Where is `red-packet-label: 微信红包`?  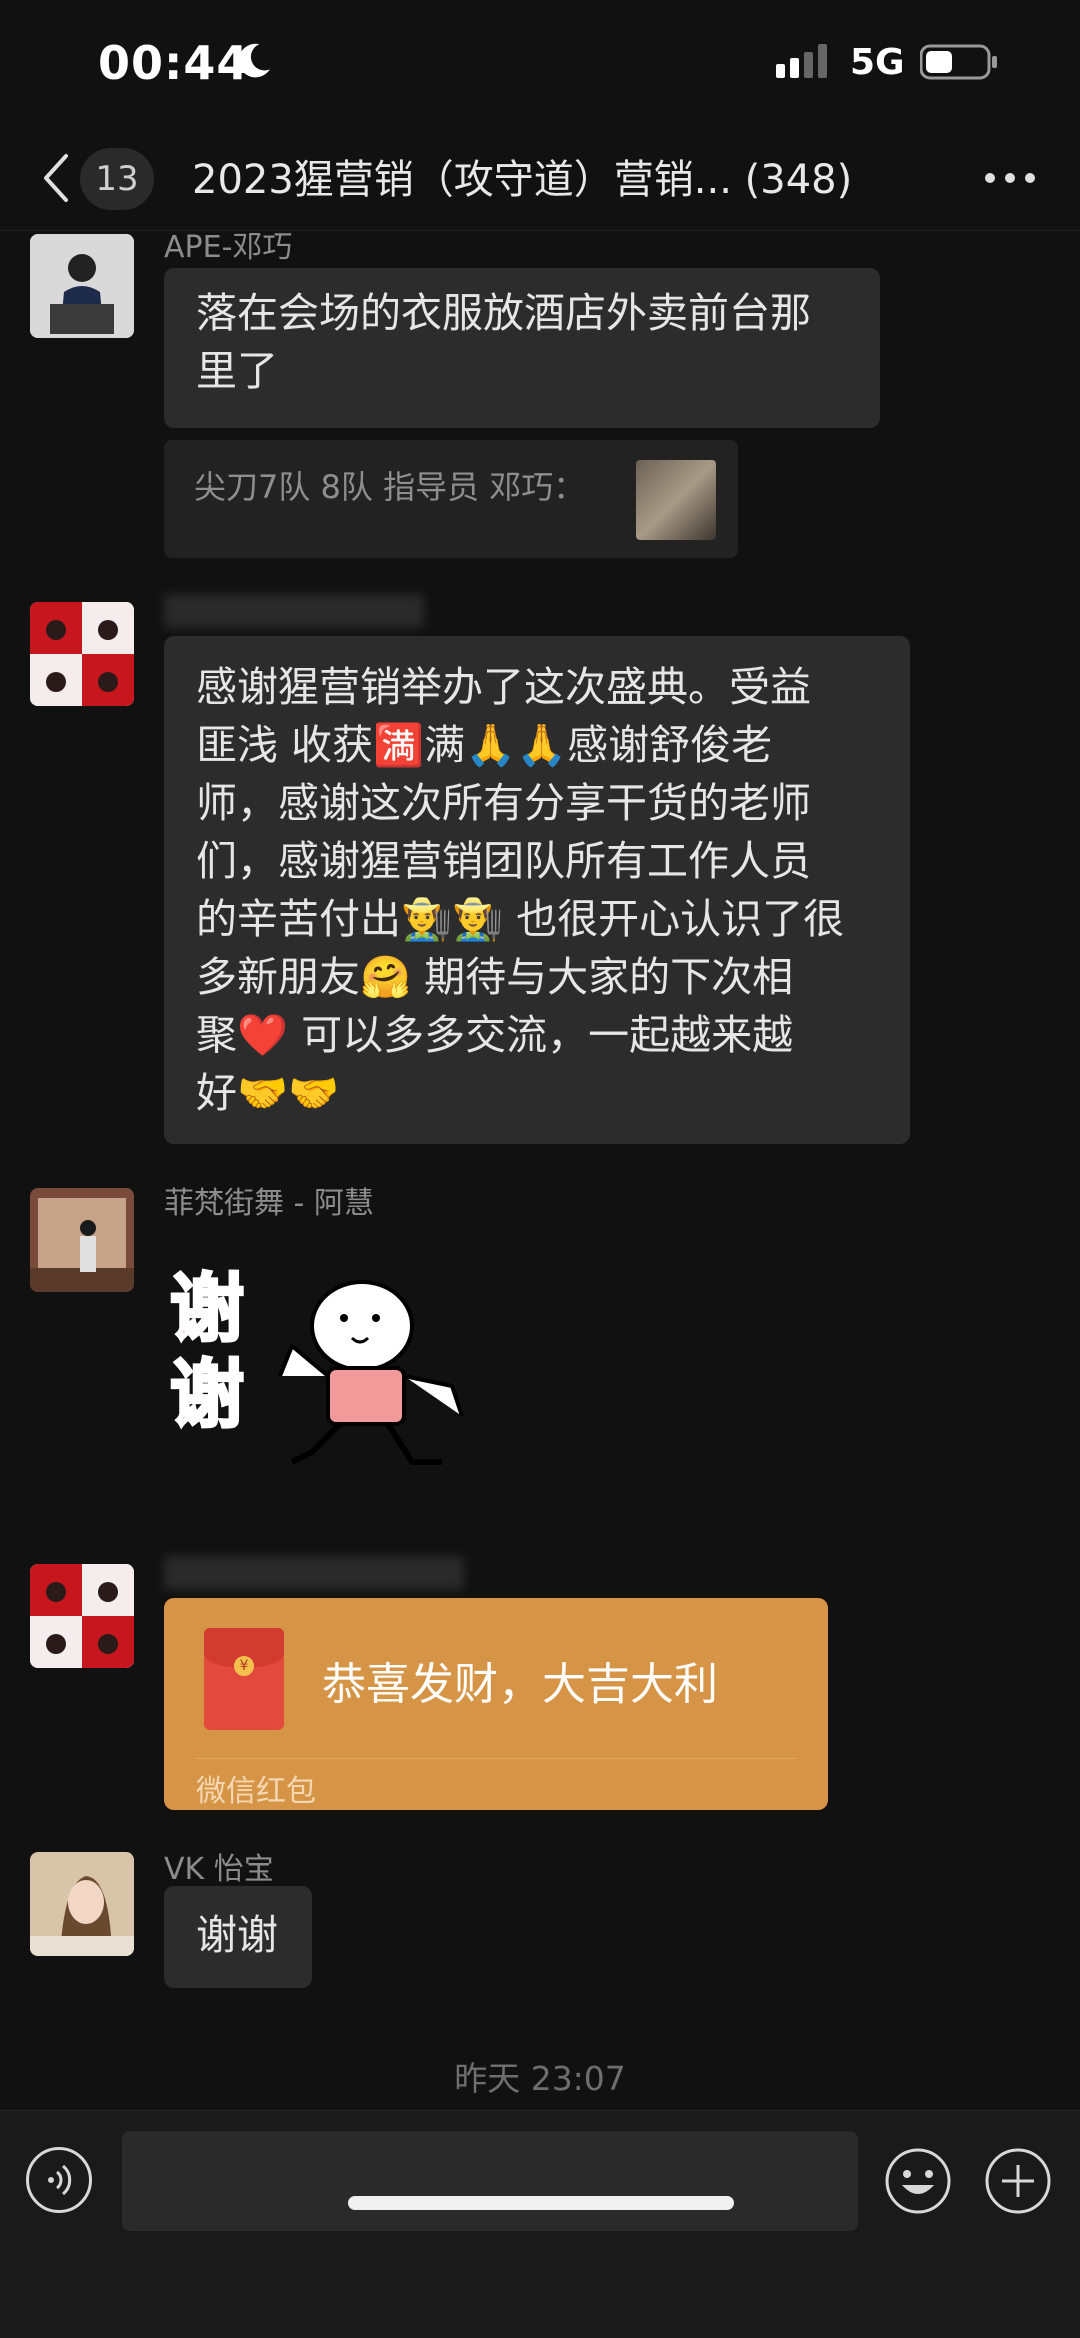
red-packet-label: 微信红包 is located at coordinates (256, 1791).